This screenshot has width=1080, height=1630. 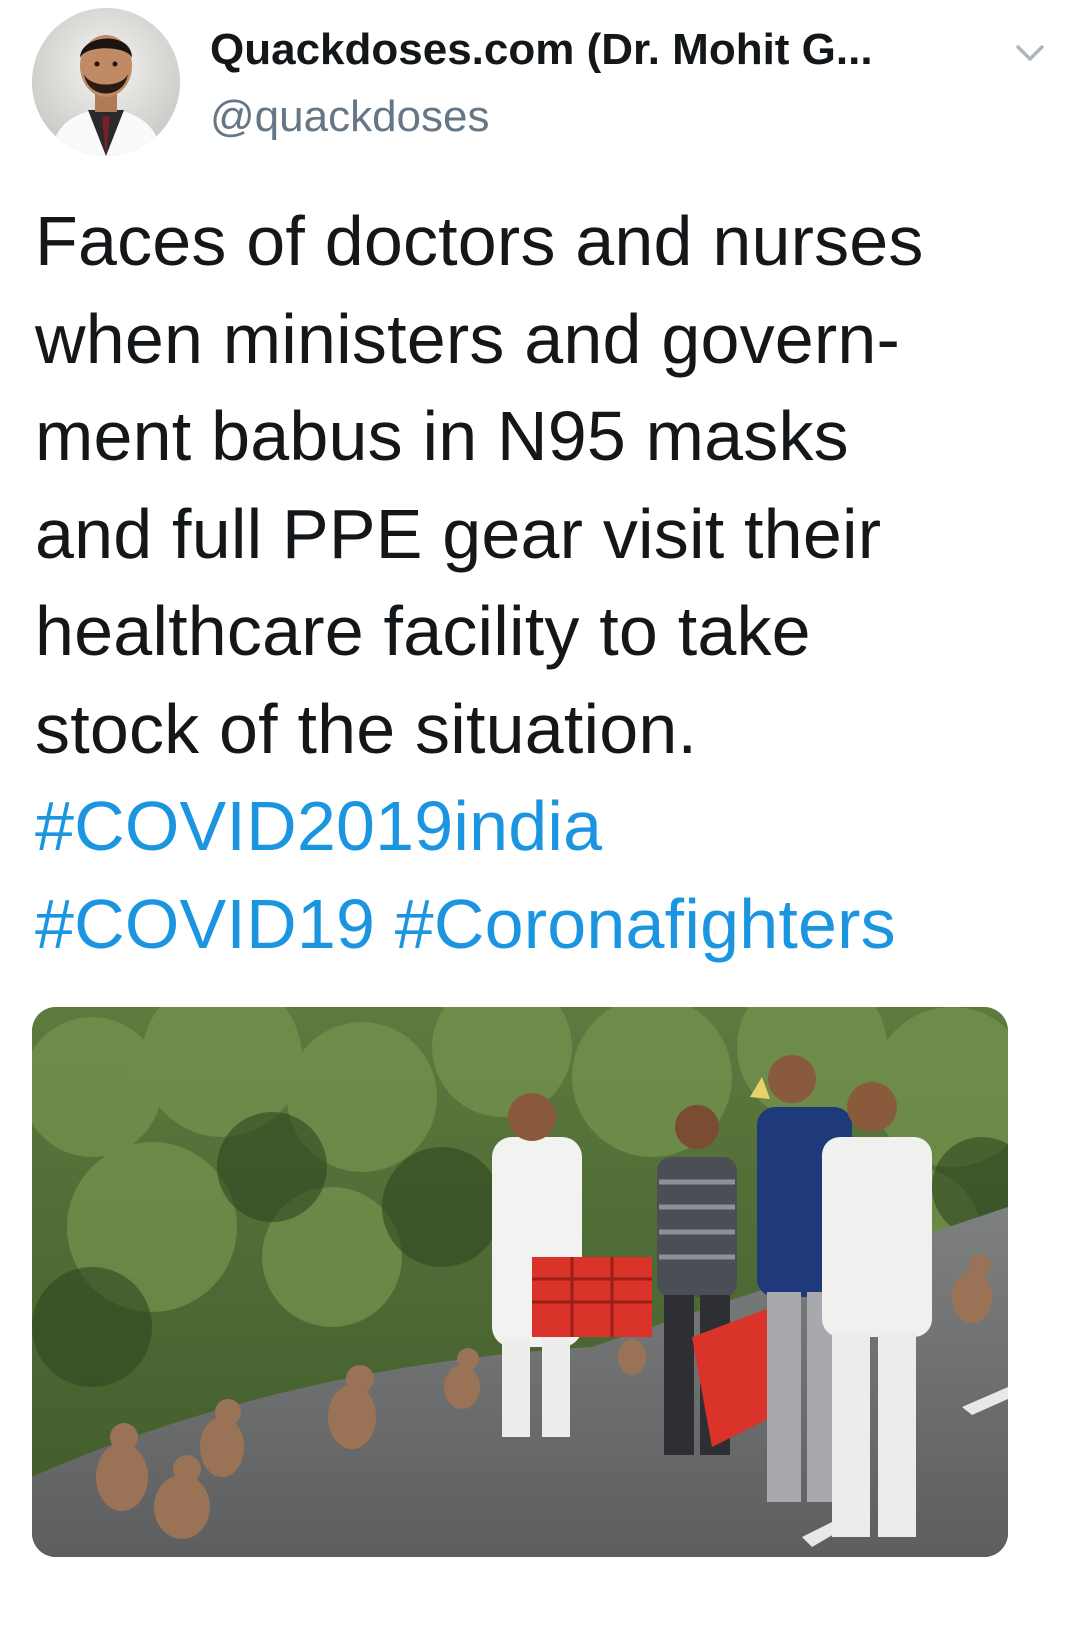 I want to click on avatar-photo-icon, so click(x=106, y=82).